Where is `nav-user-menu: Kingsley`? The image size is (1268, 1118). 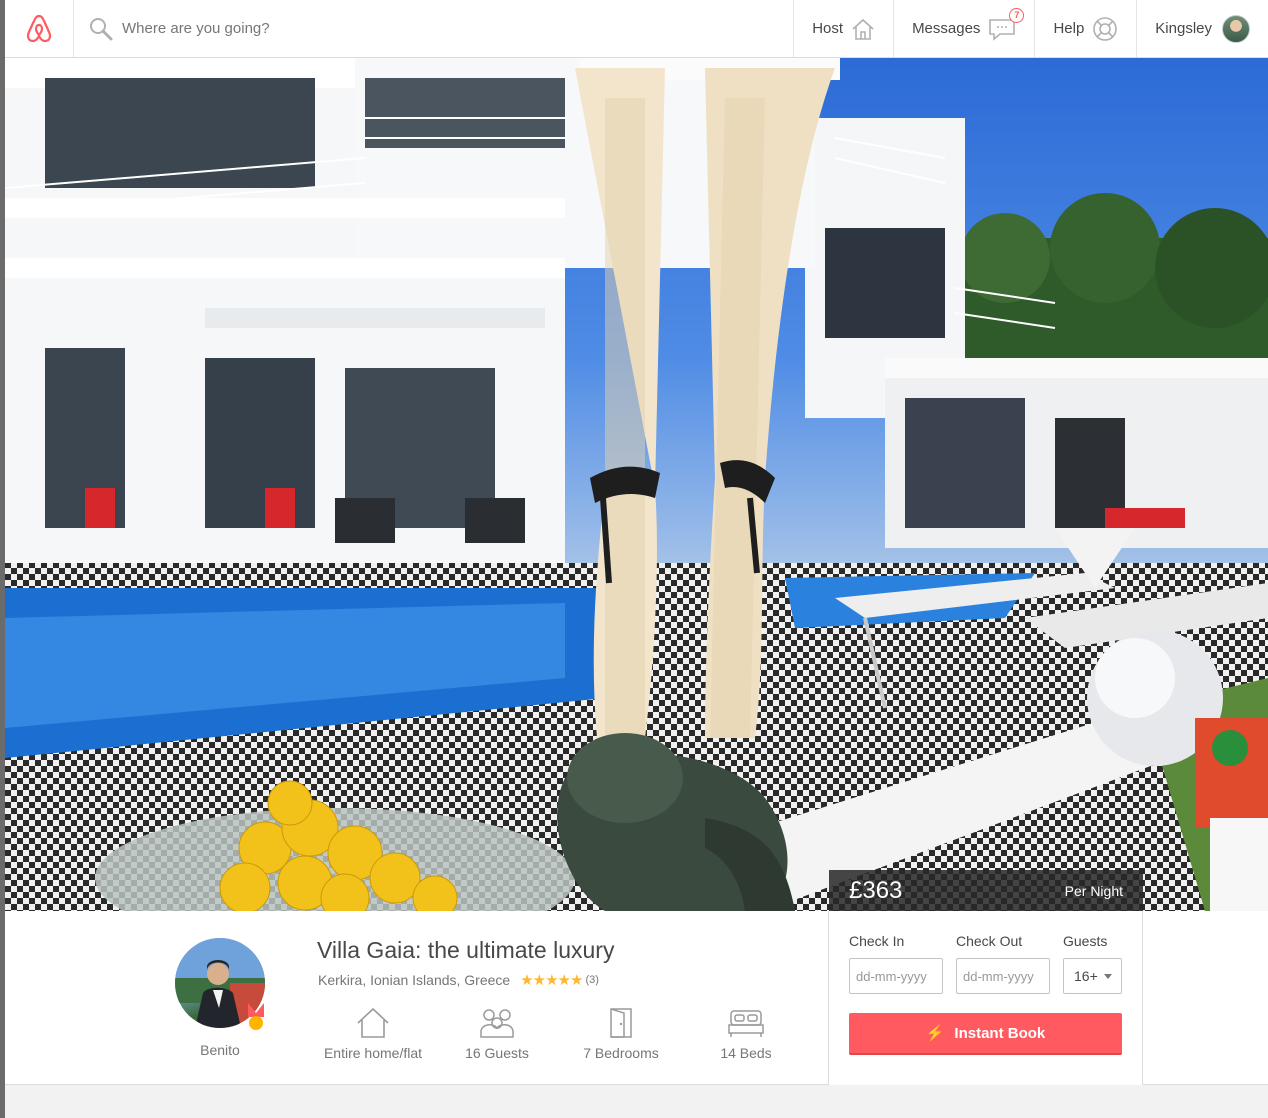 nav-user-menu: Kingsley is located at coordinates (1202, 28).